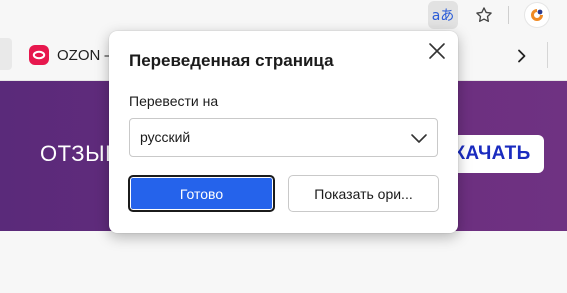 The width and height of the screenshot is (567, 293). I want to click on profile-button, so click(537, 15).